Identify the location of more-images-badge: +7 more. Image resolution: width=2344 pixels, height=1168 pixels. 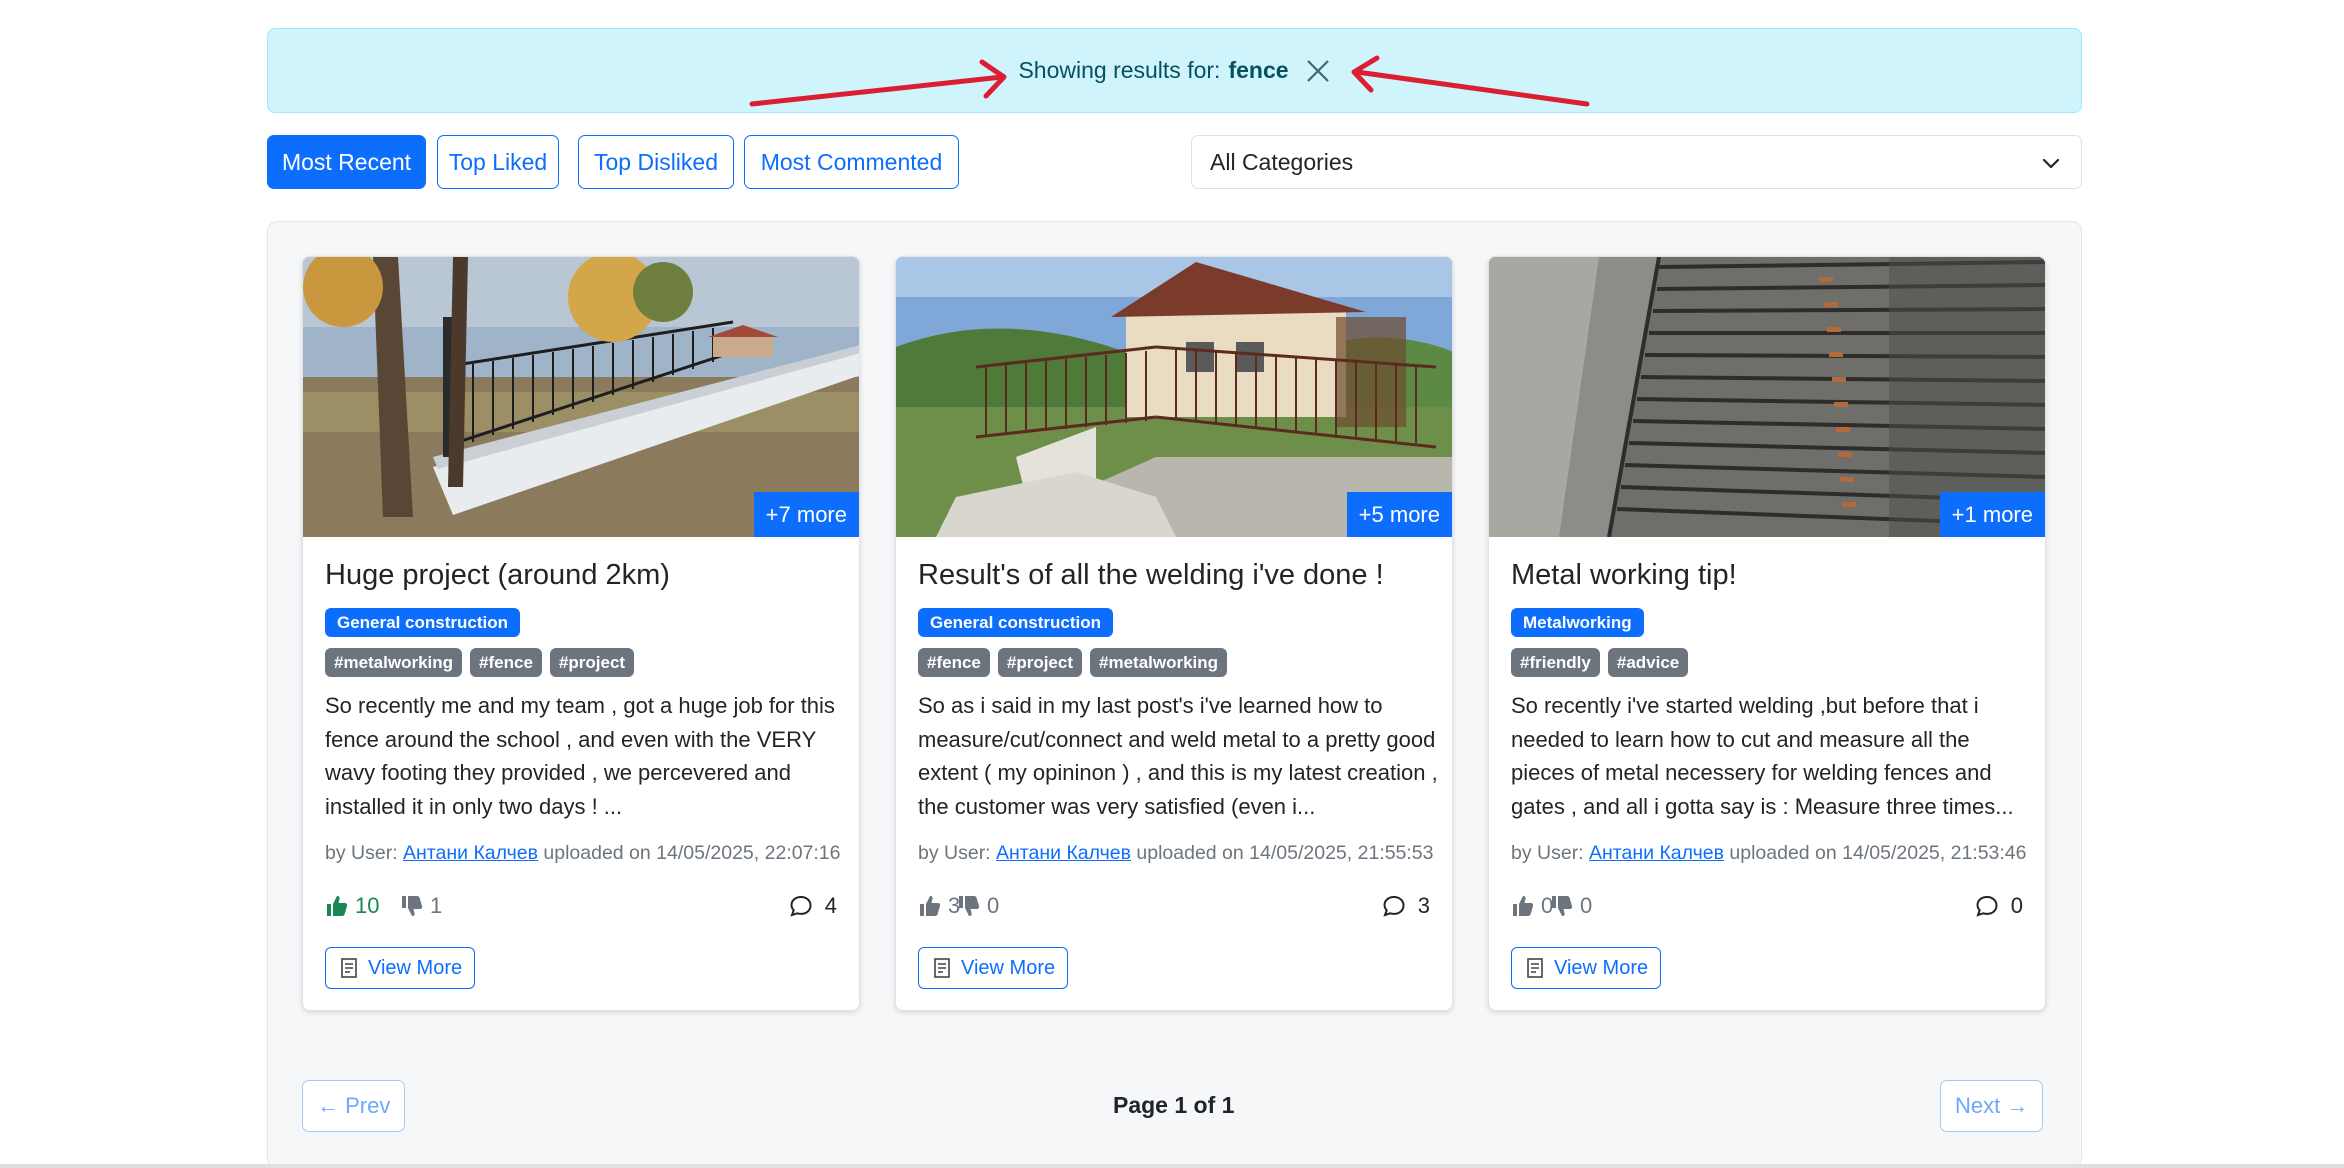
(806, 514).